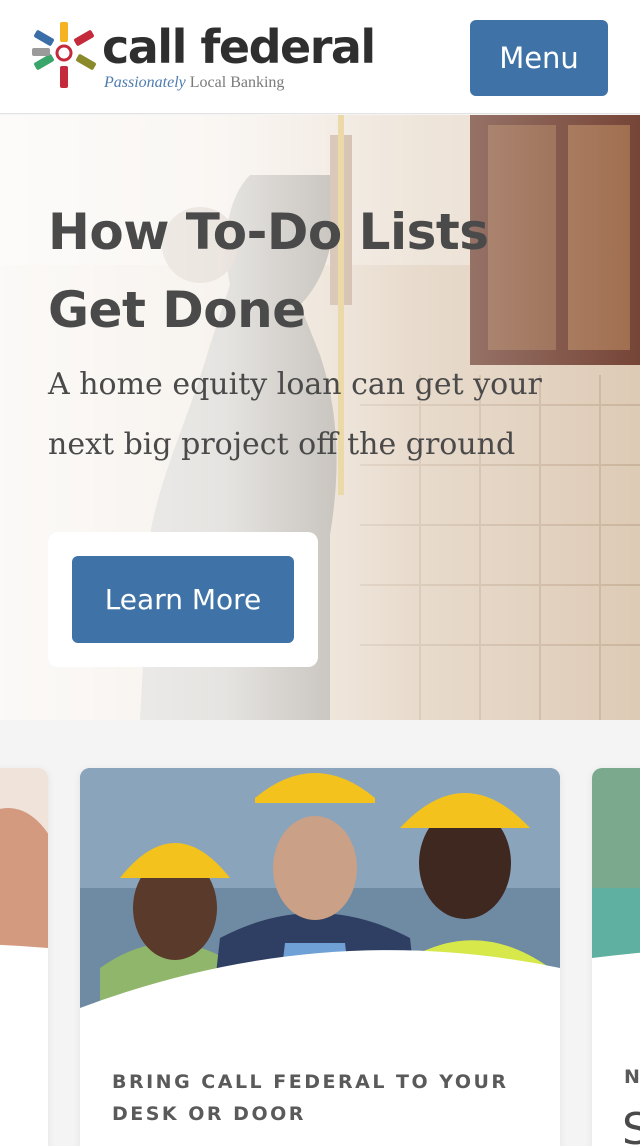 The width and height of the screenshot is (640, 1146). I want to click on brand-logo: call federal Passionately Local Banking, so click(204, 58).